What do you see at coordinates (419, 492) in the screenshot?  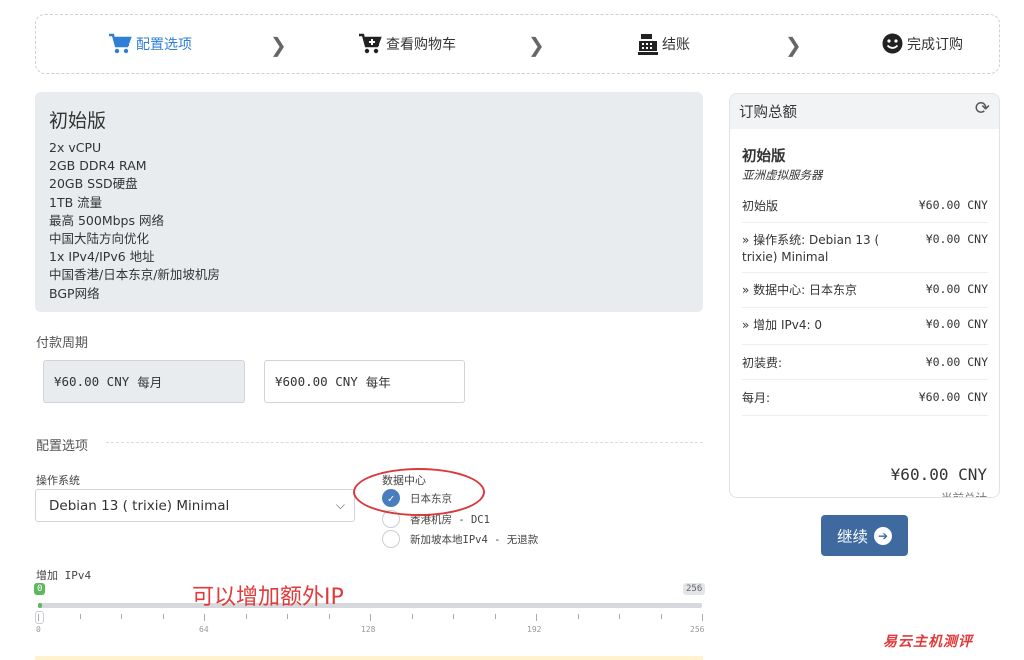 I see `highlight-ellipse` at bounding box center [419, 492].